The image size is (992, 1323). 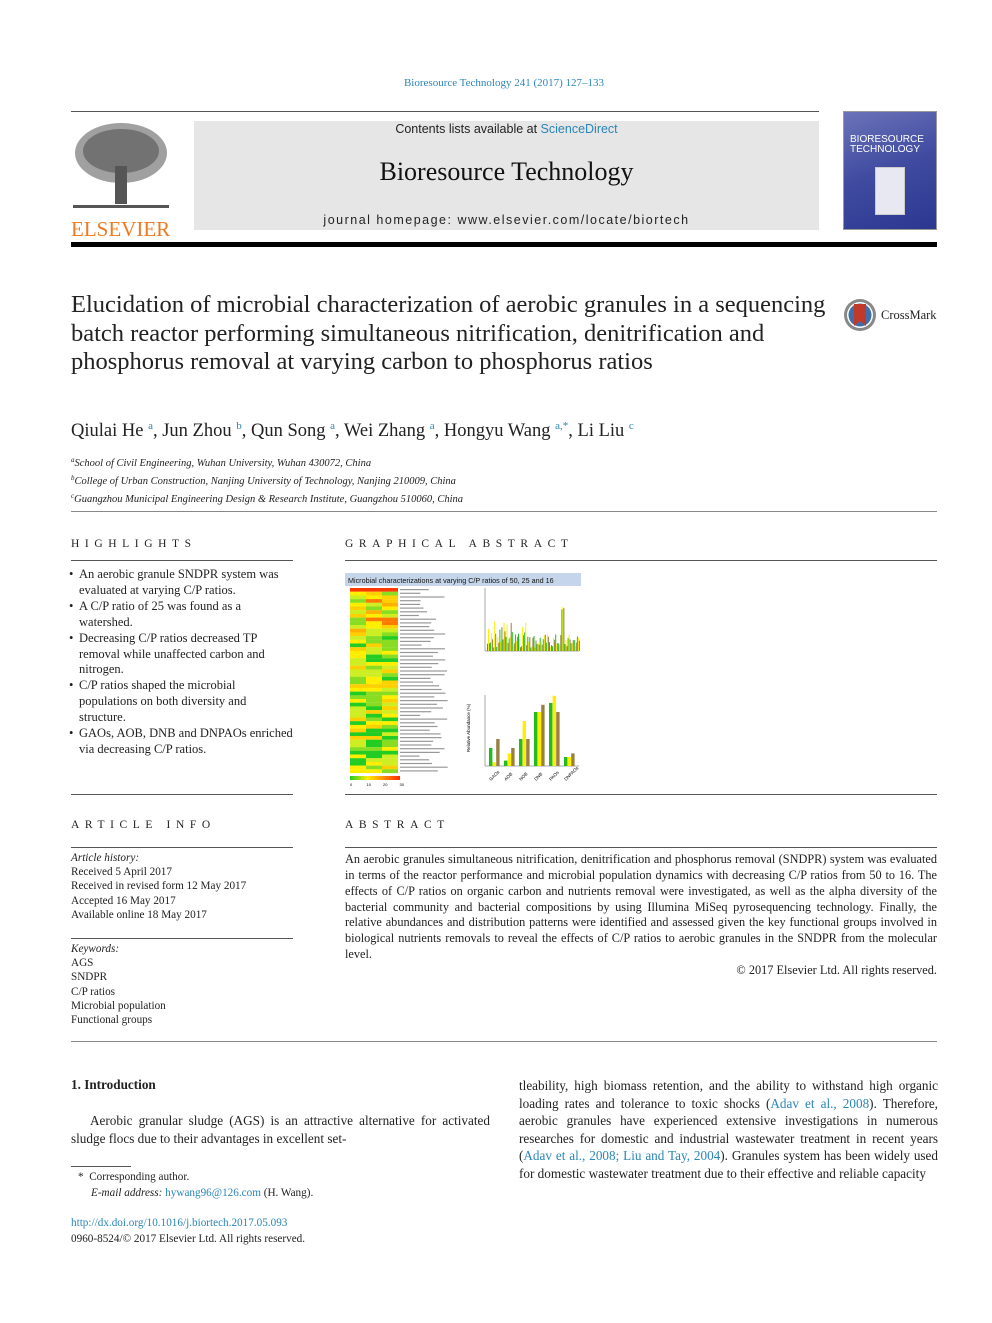 What do you see at coordinates (384, 431) in the screenshot?
I see `author-name: Wei Zhang` at bounding box center [384, 431].